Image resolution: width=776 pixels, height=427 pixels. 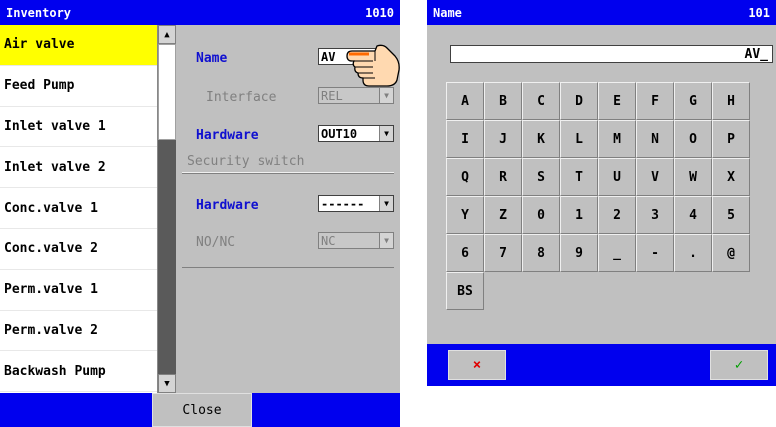 I want to click on close-icon: ×, so click(x=477, y=365).